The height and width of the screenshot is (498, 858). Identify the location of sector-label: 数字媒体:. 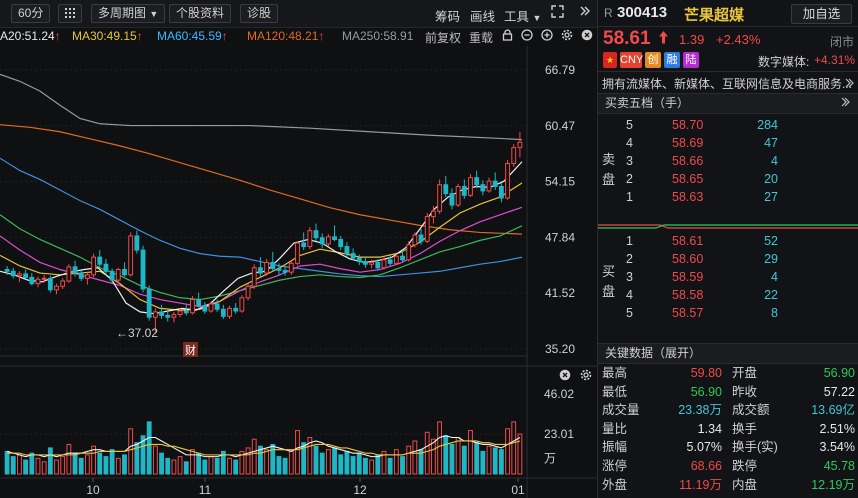
(783, 61).